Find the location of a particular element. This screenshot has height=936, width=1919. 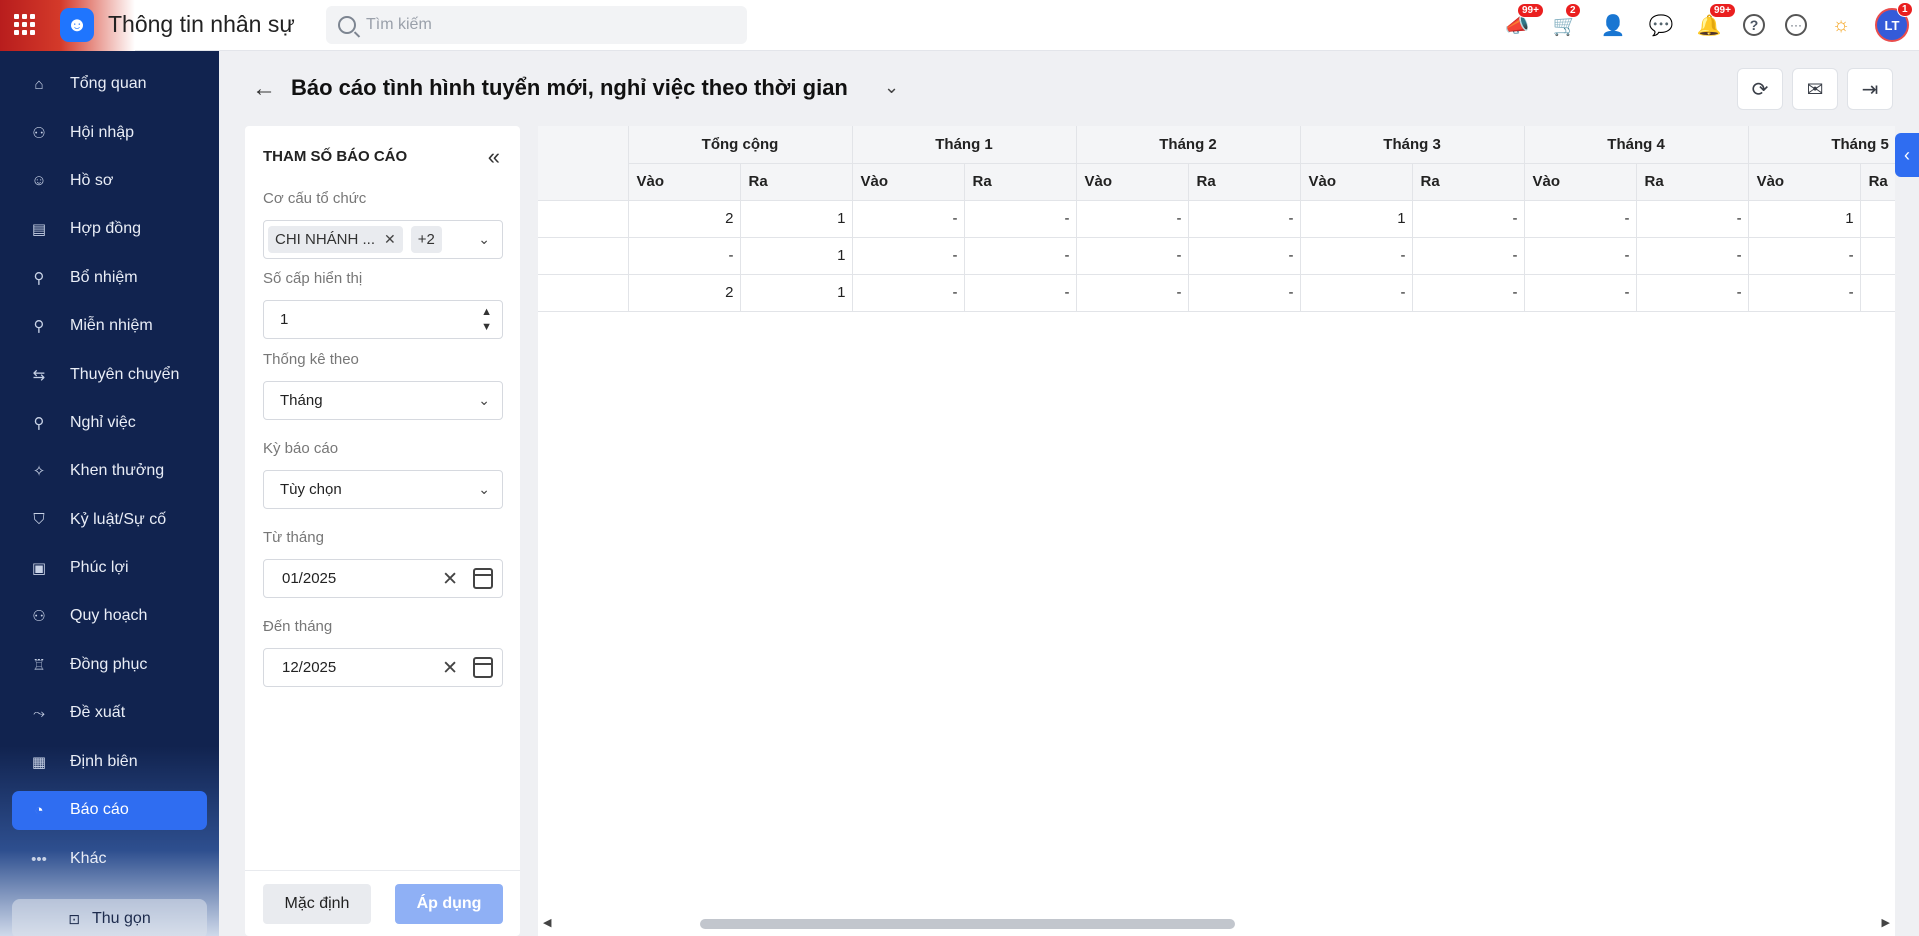

sidebar-item-6: ⇆ Thuyên chuyển is located at coordinates (109, 374).